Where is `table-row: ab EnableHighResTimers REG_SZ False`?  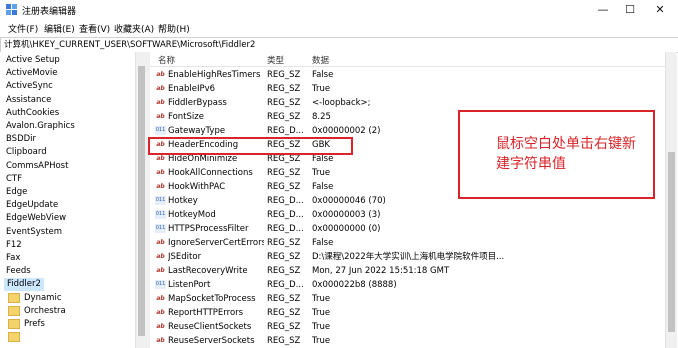 table-row: ab EnableHighResTimers REG_SZ False is located at coordinates (407, 75).